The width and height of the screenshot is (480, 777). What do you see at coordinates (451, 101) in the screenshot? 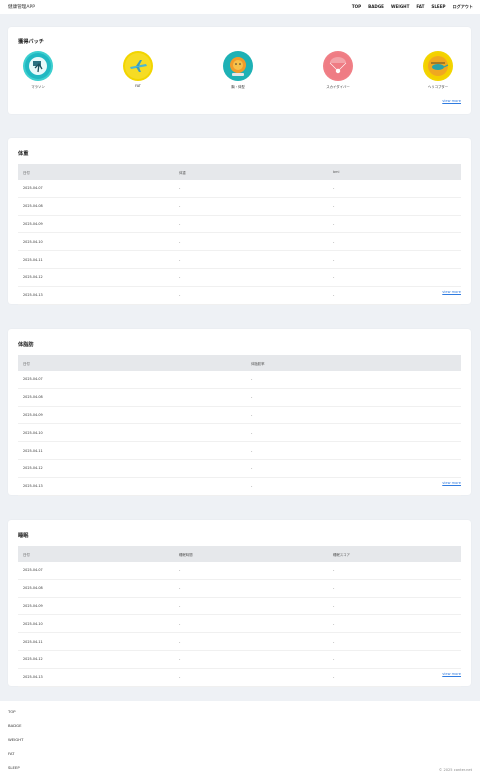
I see `badges-view-more-link: view more` at bounding box center [451, 101].